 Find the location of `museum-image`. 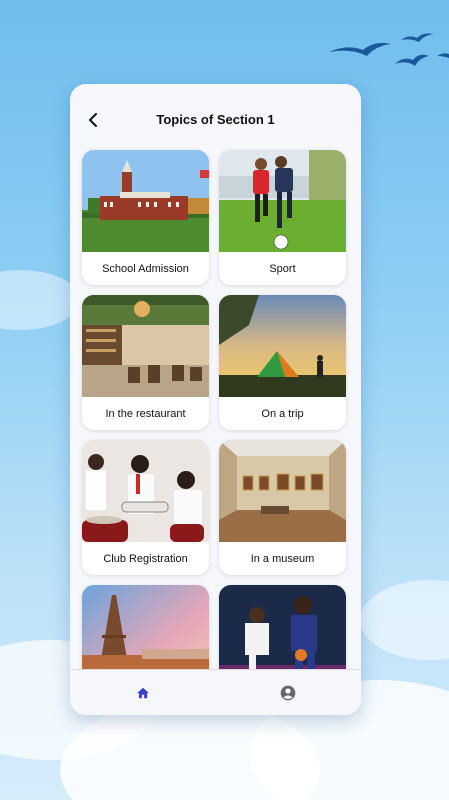

museum-image is located at coordinates (282, 491).